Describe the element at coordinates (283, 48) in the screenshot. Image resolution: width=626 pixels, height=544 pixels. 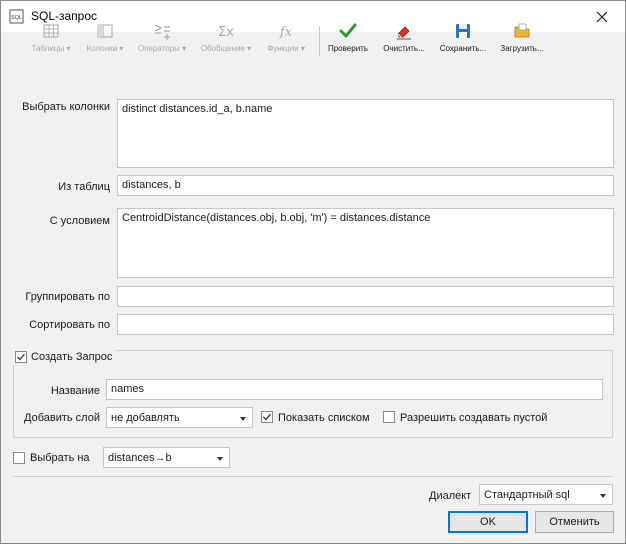
I see `toolbar-functions-label: Функции` at that location.